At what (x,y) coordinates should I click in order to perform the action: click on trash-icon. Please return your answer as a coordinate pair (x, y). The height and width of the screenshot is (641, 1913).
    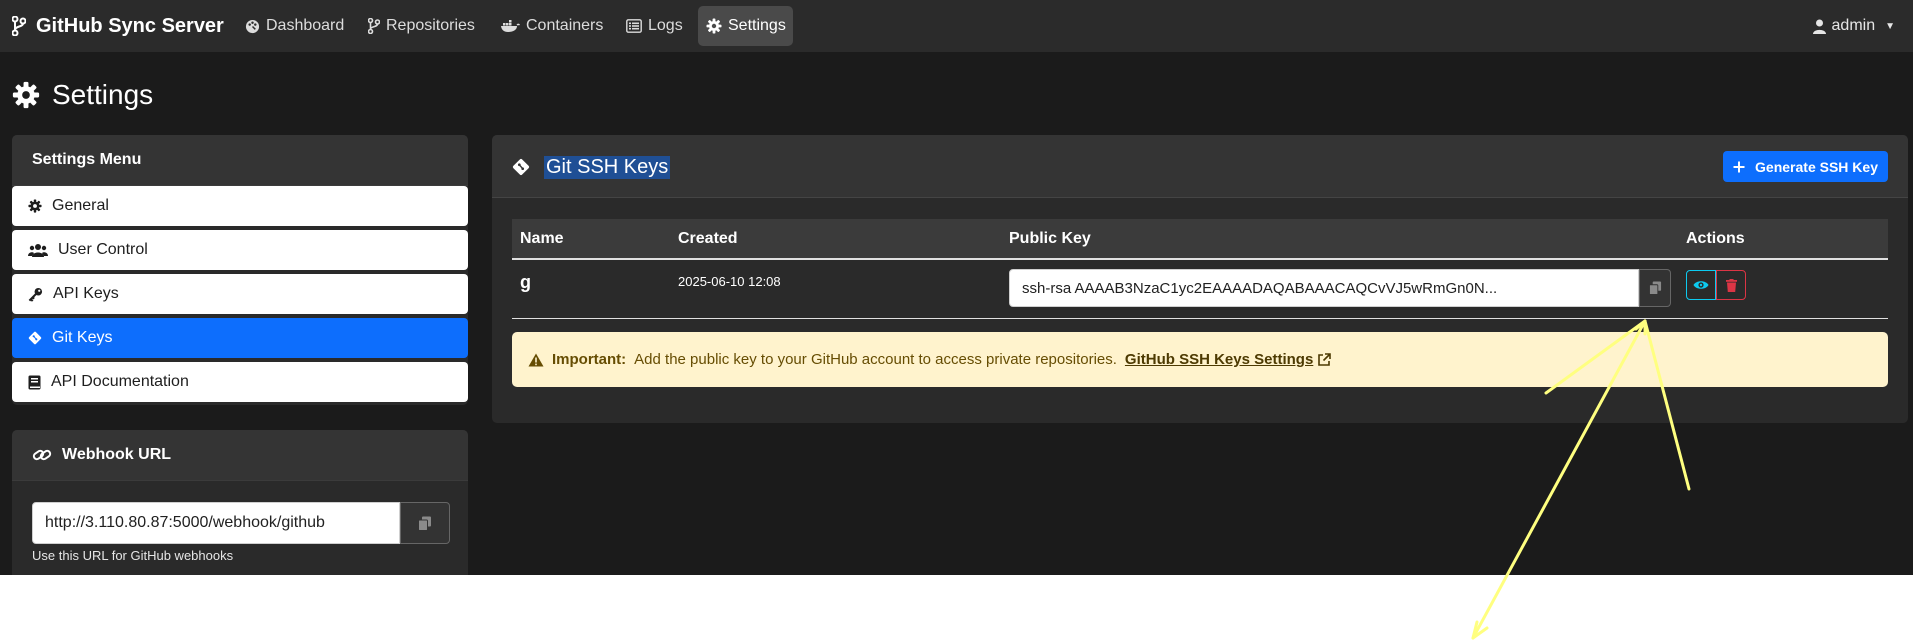
    Looking at the image, I should click on (1731, 285).